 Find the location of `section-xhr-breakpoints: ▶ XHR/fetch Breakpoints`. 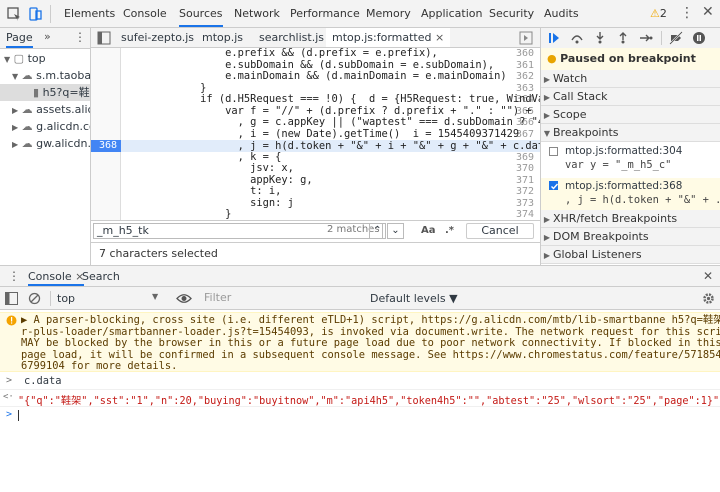

section-xhr-breakpoints: ▶ XHR/fetch Breakpoints is located at coordinates (630, 219).